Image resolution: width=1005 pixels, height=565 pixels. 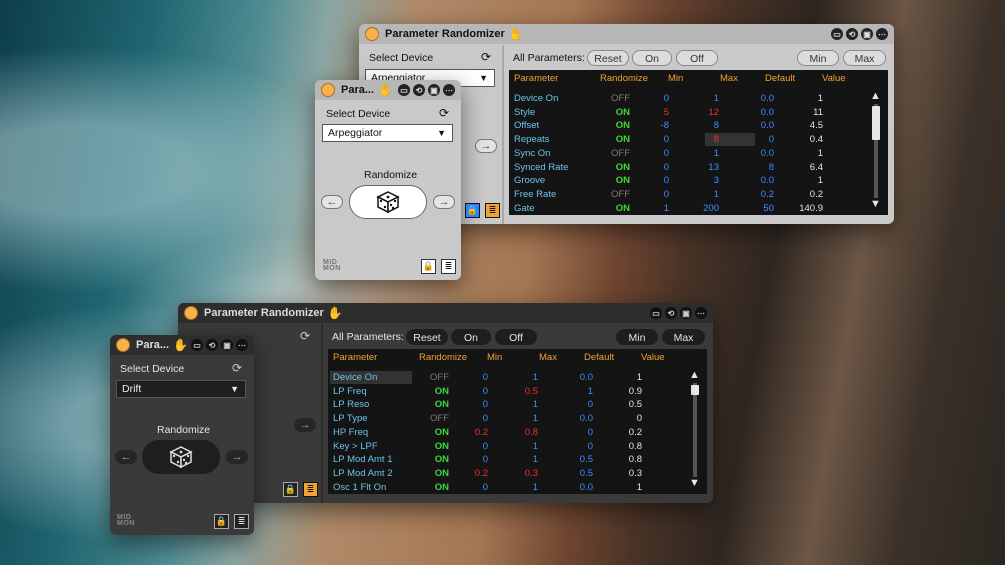 I want to click on all-max-button: Max, so click(x=864, y=58).